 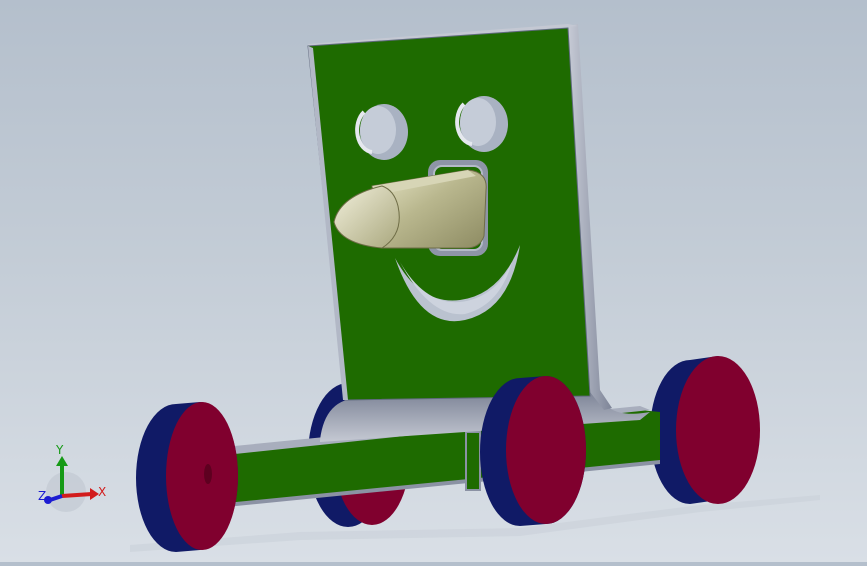 I want to click on x-axis-arrow, so click(x=77, y=495).